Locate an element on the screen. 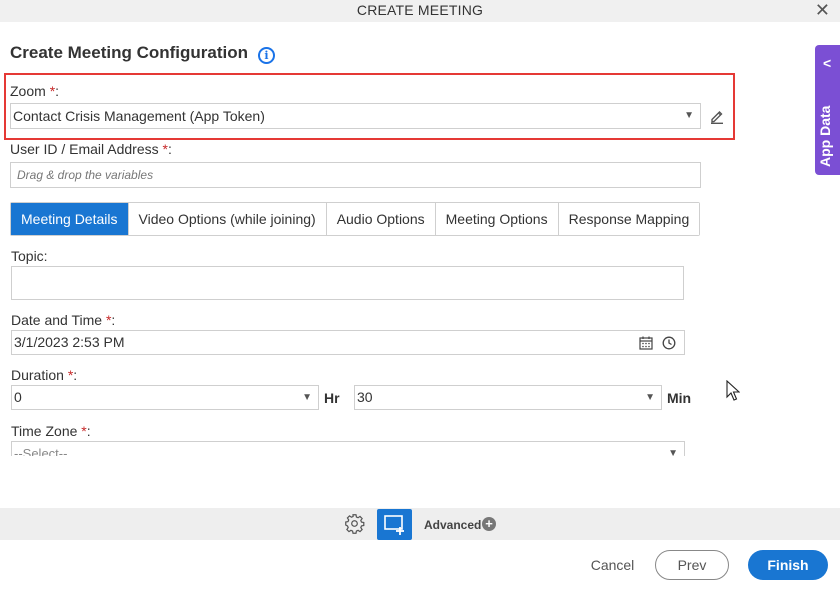 The width and height of the screenshot is (840, 589). zoom-label-text: Zoom is located at coordinates (28, 91).